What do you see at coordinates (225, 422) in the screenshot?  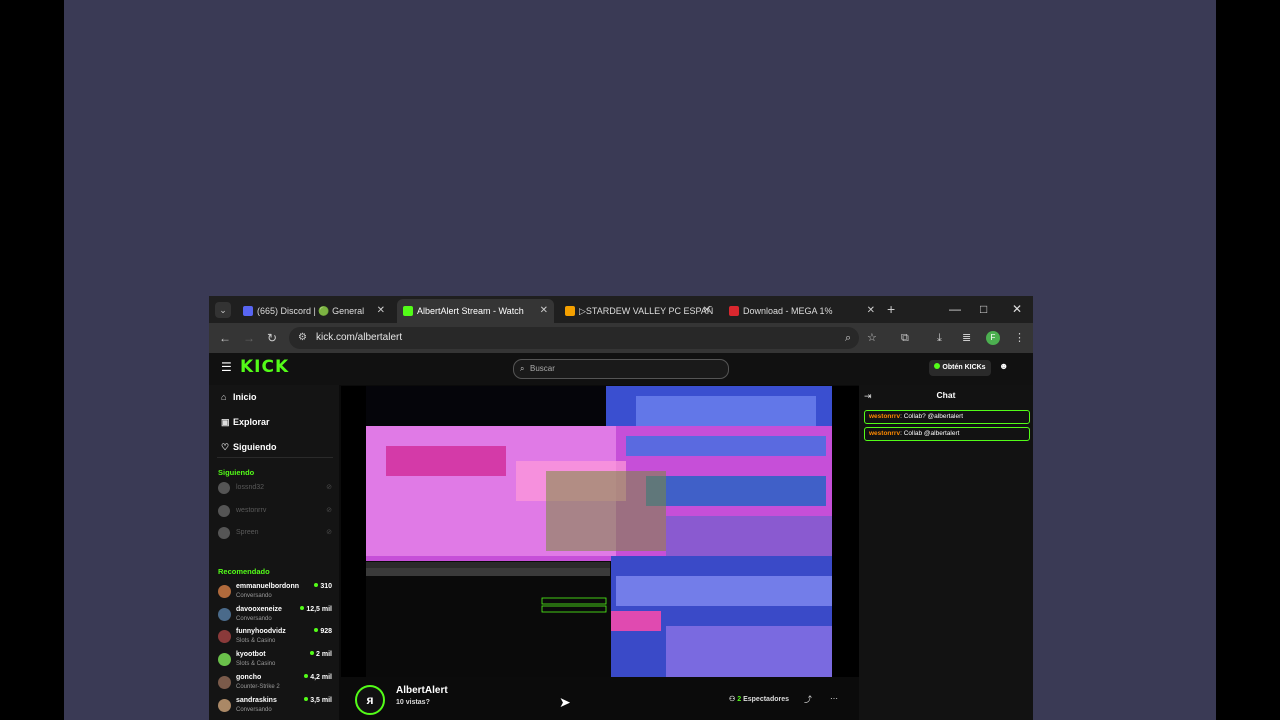 I see `sidebar-nav-icon: ▣` at bounding box center [225, 422].